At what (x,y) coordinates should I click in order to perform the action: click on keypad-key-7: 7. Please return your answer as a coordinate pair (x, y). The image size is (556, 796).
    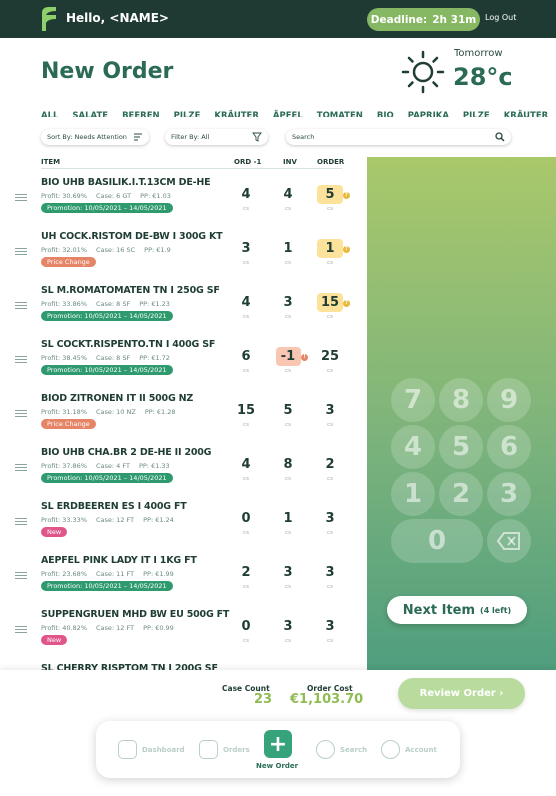
    Looking at the image, I should click on (413, 400).